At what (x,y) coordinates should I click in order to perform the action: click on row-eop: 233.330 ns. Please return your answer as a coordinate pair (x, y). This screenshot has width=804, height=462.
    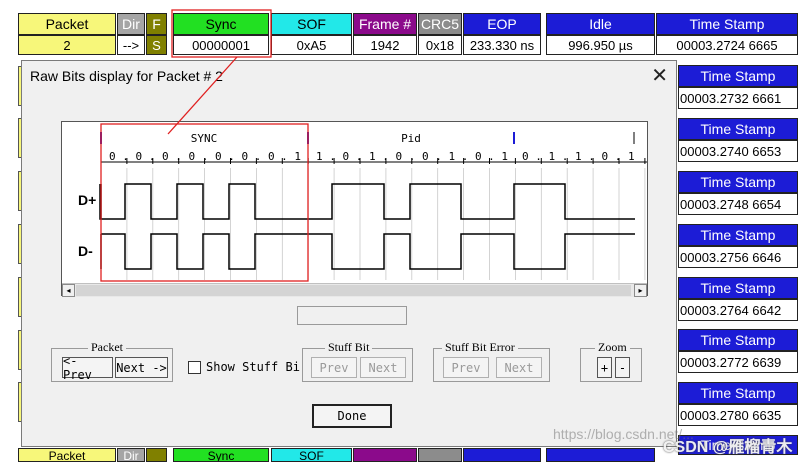
    Looking at the image, I should click on (502, 45).